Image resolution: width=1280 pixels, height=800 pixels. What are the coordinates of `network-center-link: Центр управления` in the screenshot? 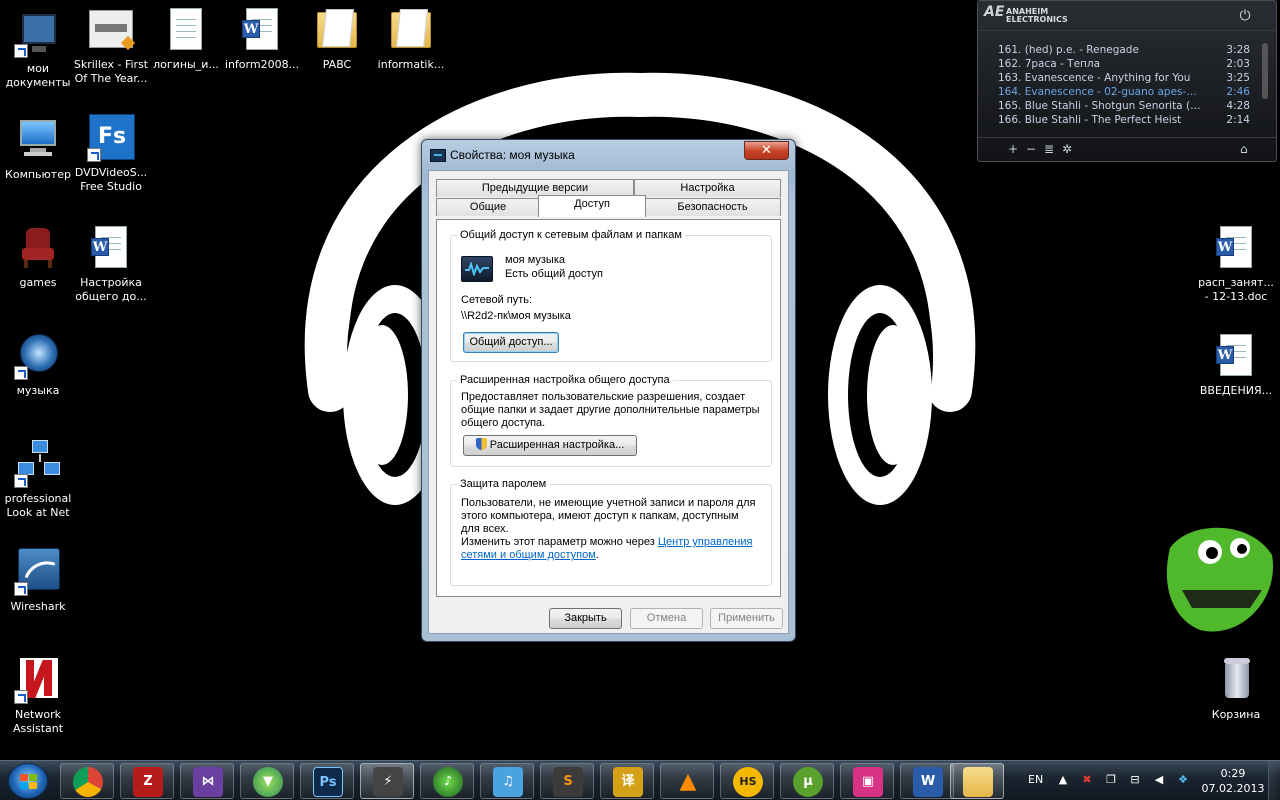 It's located at (705, 542).